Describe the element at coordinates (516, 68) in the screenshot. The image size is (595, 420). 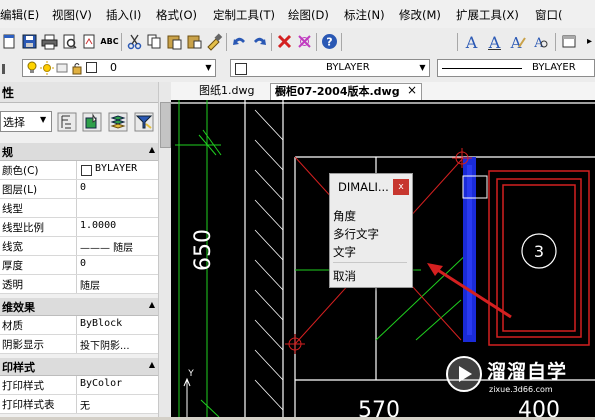
I see `linetype-dropdown: BYLAYER` at that location.